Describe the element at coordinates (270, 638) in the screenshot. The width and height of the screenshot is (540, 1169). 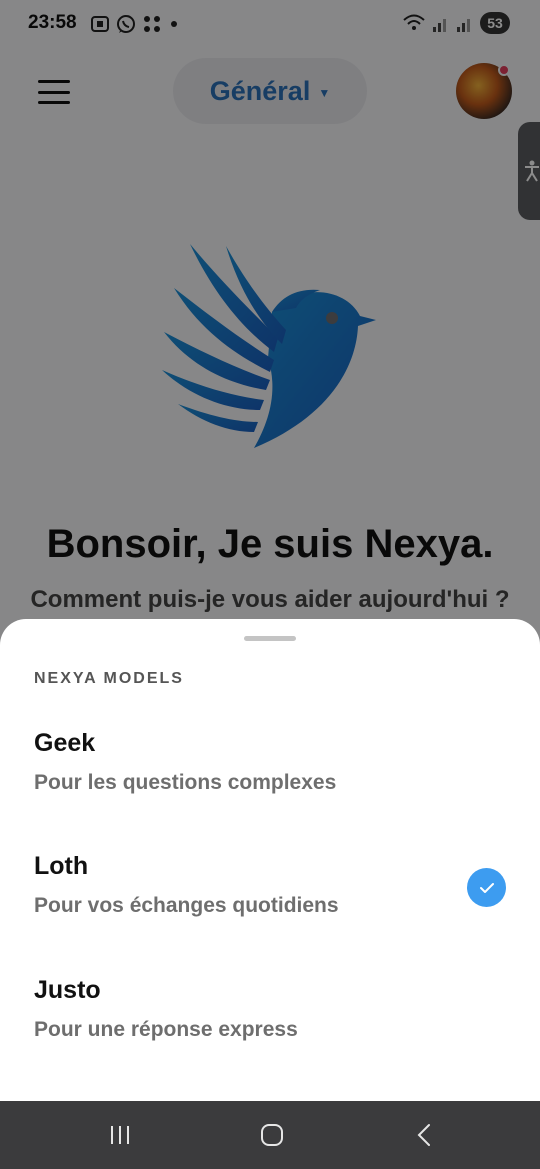
I see `sheet-drag-handle` at that location.